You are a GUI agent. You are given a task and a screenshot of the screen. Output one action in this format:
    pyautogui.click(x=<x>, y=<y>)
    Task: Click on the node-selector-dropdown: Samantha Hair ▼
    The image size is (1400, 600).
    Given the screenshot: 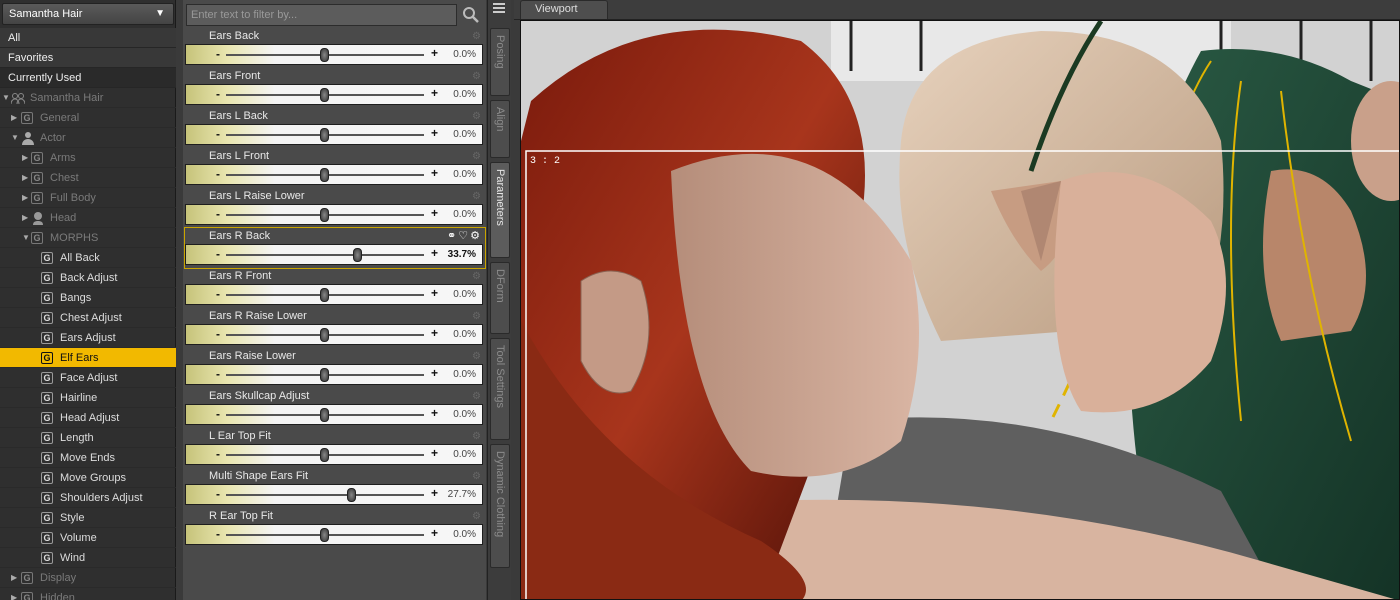 What is the action you would take?
    pyautogui.click(x=88, y=14)
    